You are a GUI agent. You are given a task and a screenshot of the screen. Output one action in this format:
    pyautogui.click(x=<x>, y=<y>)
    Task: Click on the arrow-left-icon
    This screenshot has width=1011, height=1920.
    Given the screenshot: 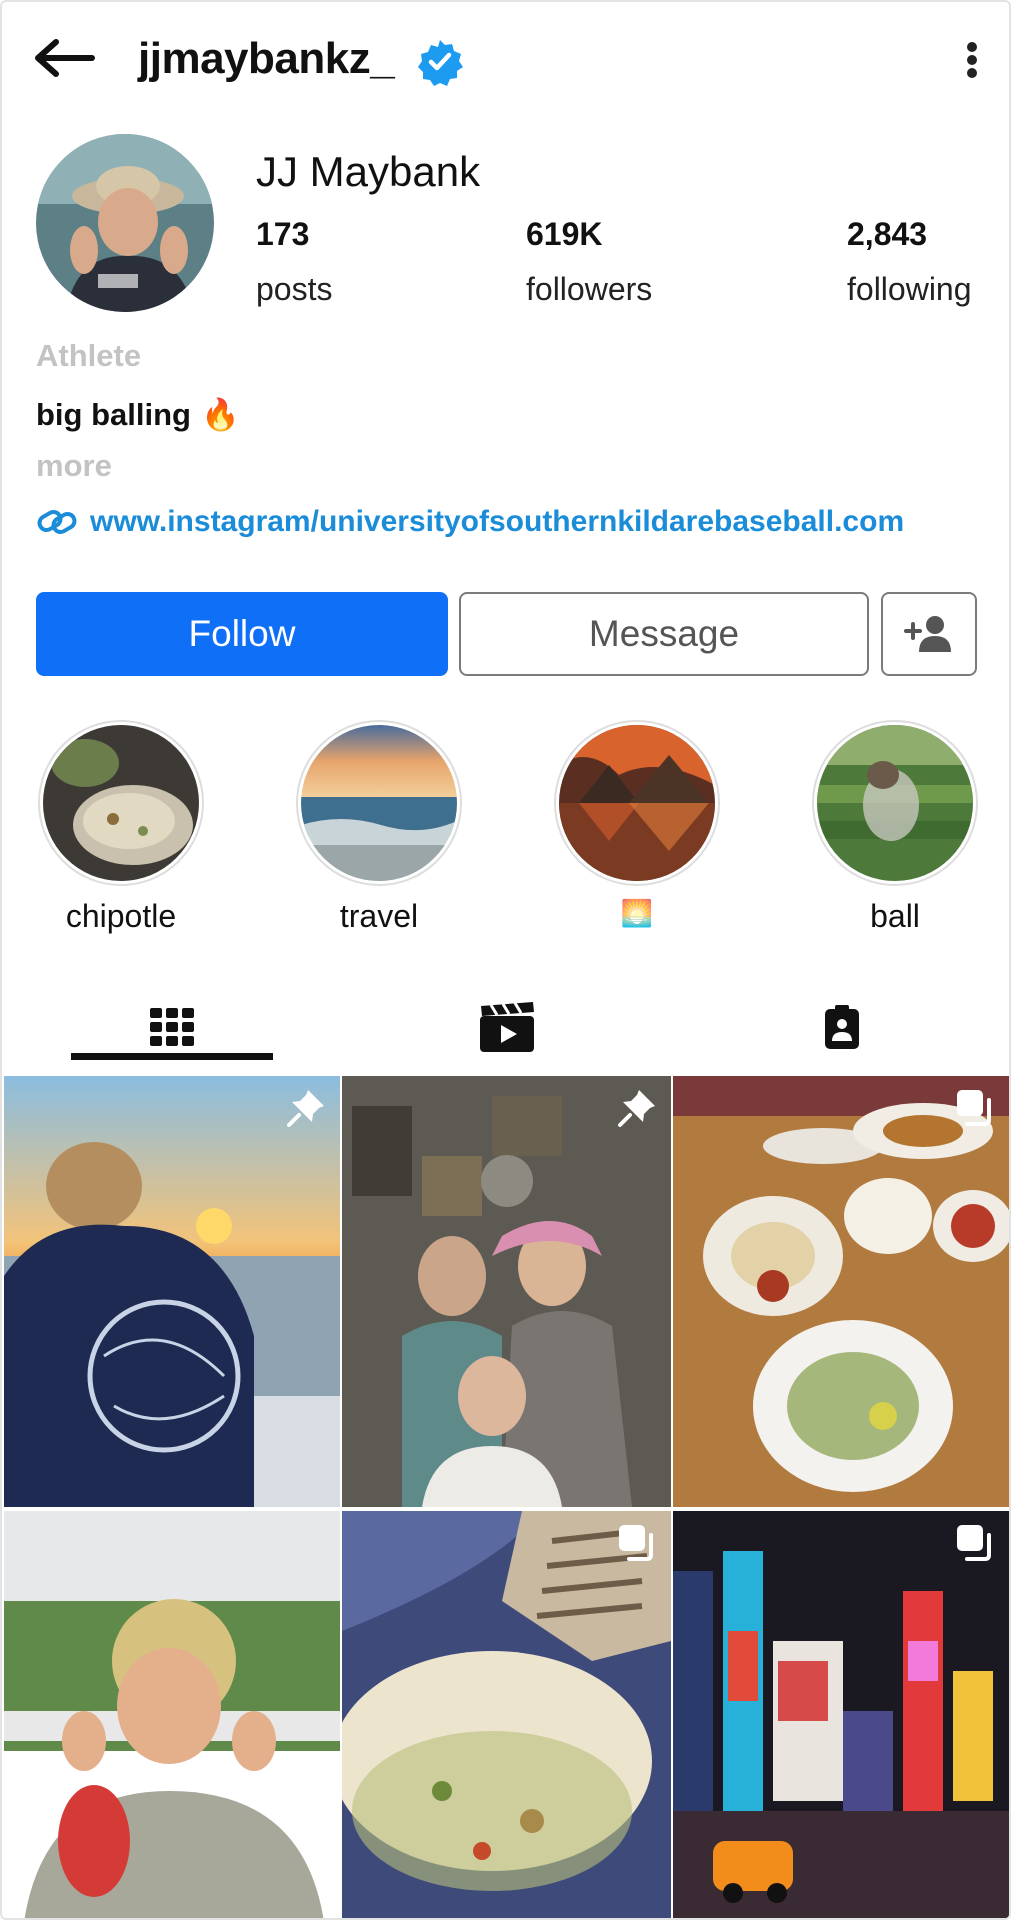 What is the action you would take?
    pyautogui.click(x=65, y=58)
    